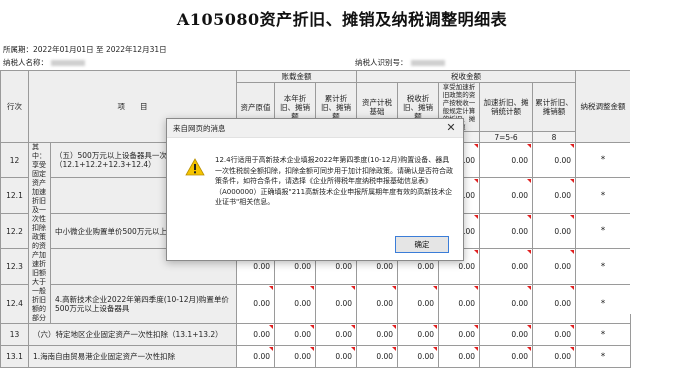  What do you see at coordinates (422, 244) in the screenshot?
I see `ok-button: 确定` at bounding box center [422, 244].